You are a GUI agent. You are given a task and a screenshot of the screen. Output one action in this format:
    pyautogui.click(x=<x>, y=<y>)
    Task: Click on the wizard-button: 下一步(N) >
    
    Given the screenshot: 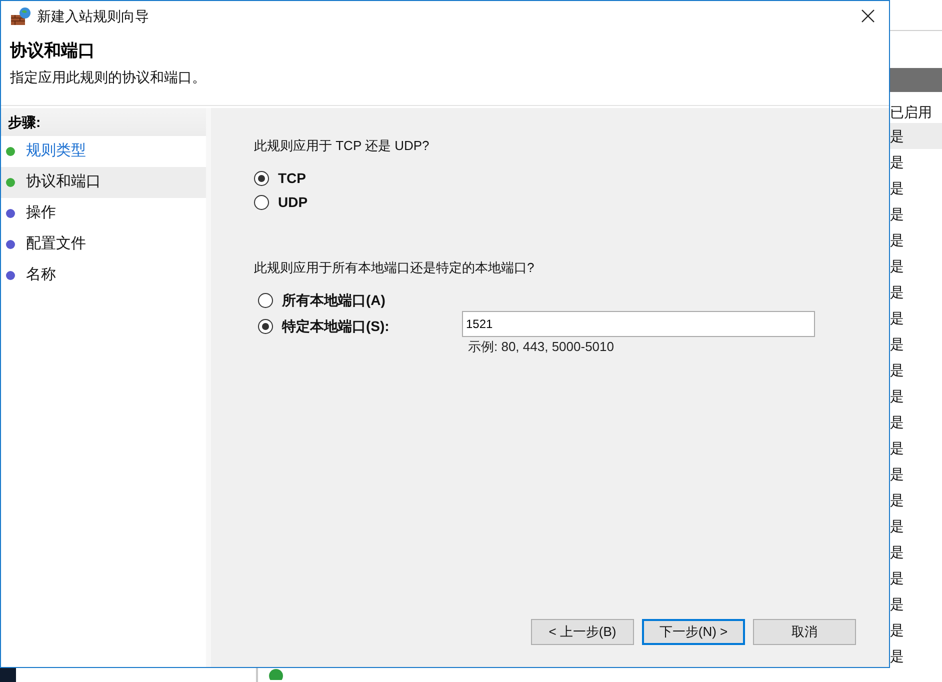 What is the action you would take?
    pyautogui.click(x=693, y=632)
    